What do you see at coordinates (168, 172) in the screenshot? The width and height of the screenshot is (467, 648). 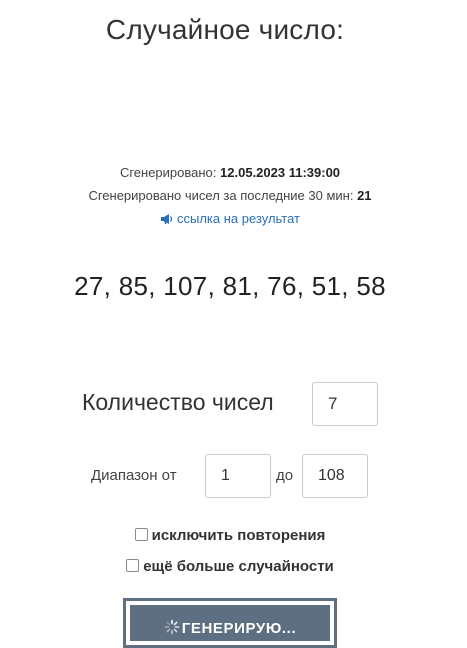 I see `generated-label: Сгенерировано:` at bounding box center [168, 172].